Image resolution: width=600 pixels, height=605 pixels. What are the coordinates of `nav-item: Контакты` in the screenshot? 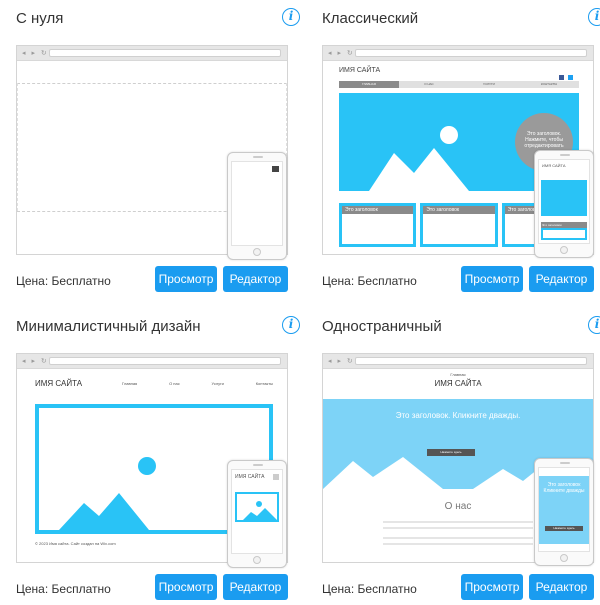 It's located at (264, 383).